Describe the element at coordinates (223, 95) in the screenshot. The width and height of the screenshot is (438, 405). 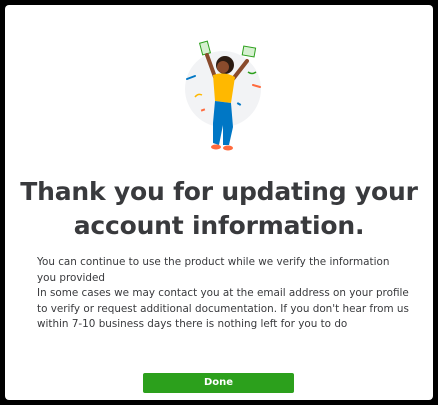
I see `celebrating-person-illustration` at that location.